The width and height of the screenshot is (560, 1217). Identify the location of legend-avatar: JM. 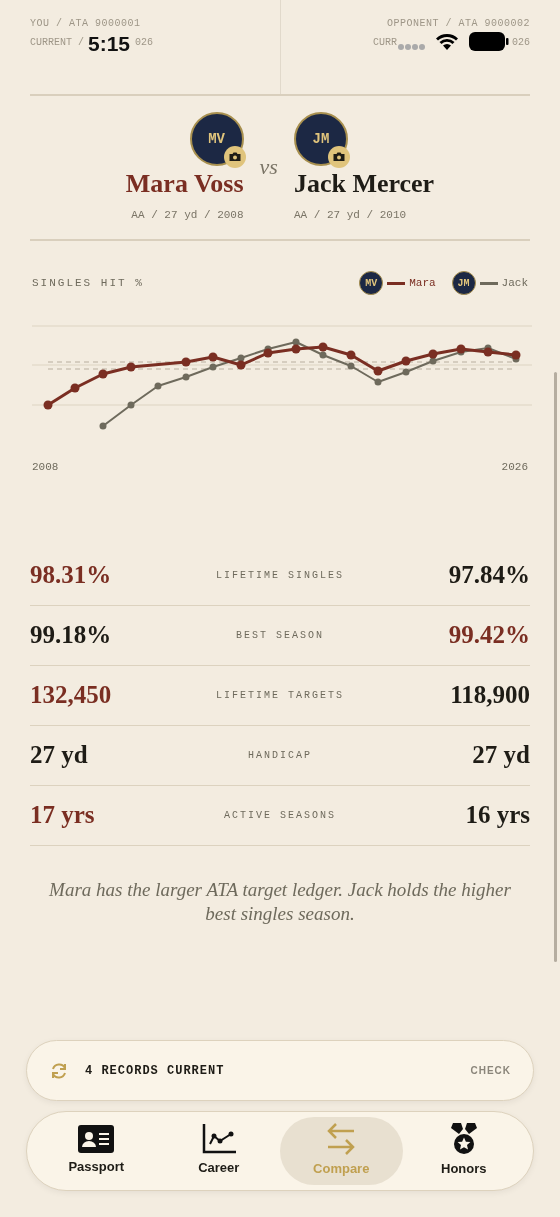
(463, 283).